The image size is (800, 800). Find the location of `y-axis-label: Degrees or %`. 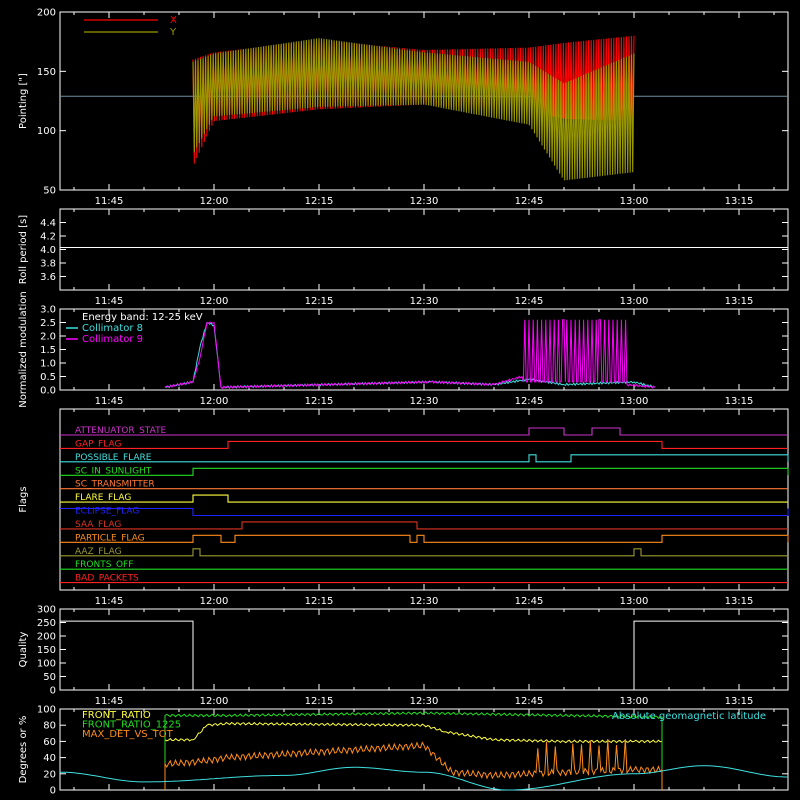

y-axis-label: Degrees or % is located at coordinates (23, 750).